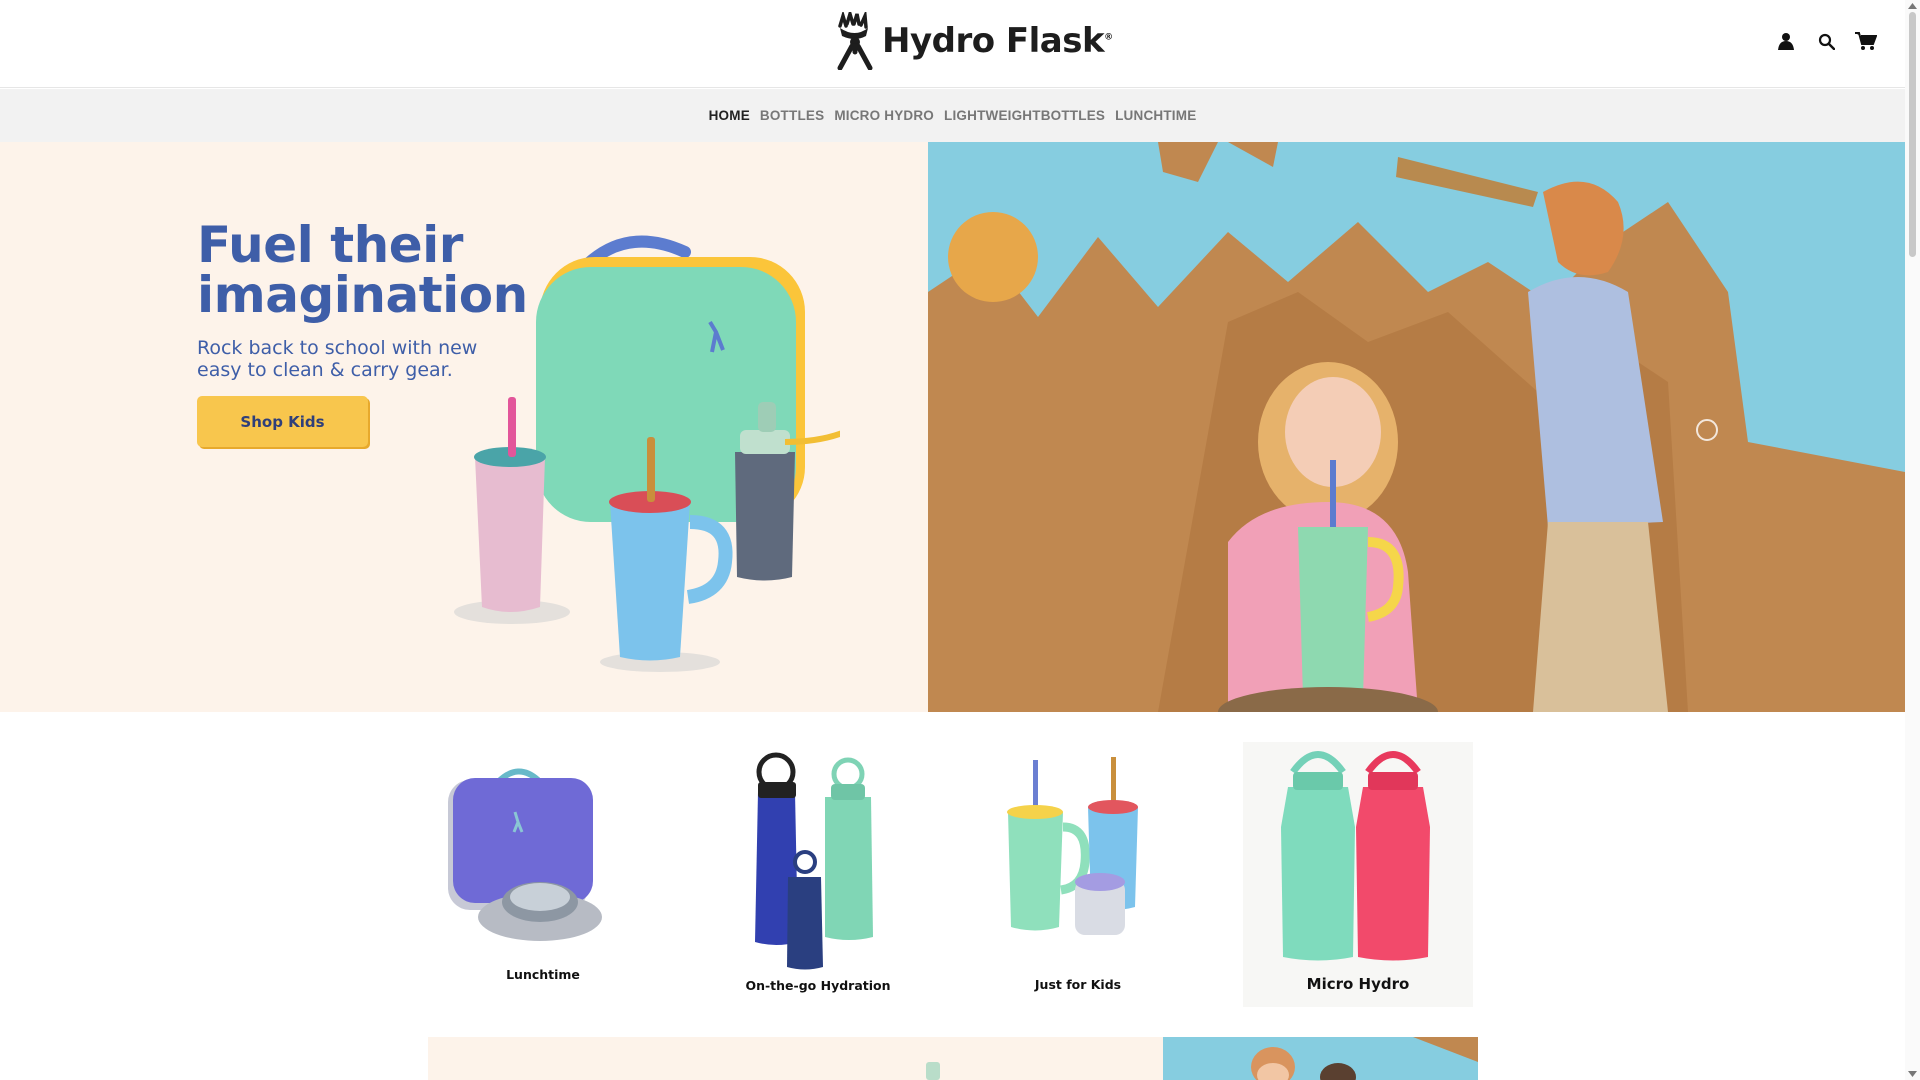 This screenshot has height=1080, width=1920. I want to click on category-card-just-for-kids: Just for Kids, so click(1078, 874).